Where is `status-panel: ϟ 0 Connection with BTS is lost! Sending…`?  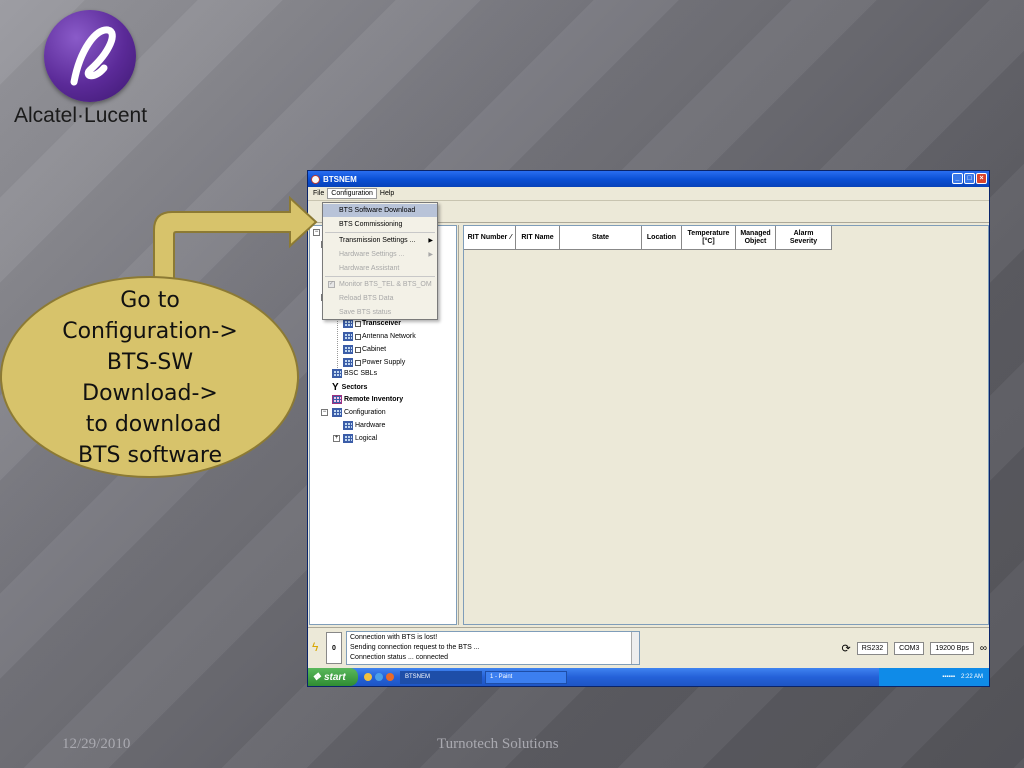 status-panel: ϟ 0 Connection with BTS is lost! Sending… is located at coordinates (648, 647).